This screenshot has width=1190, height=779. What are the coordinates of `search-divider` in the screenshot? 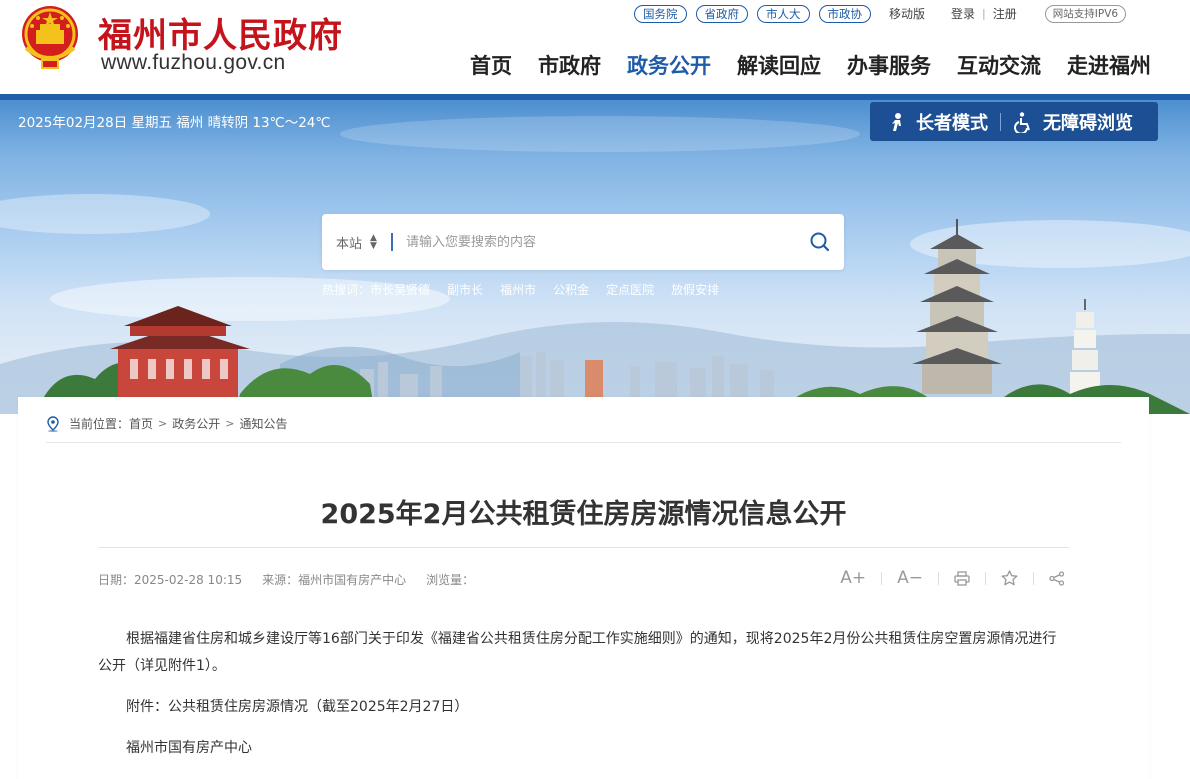 It's located at (391, 242).